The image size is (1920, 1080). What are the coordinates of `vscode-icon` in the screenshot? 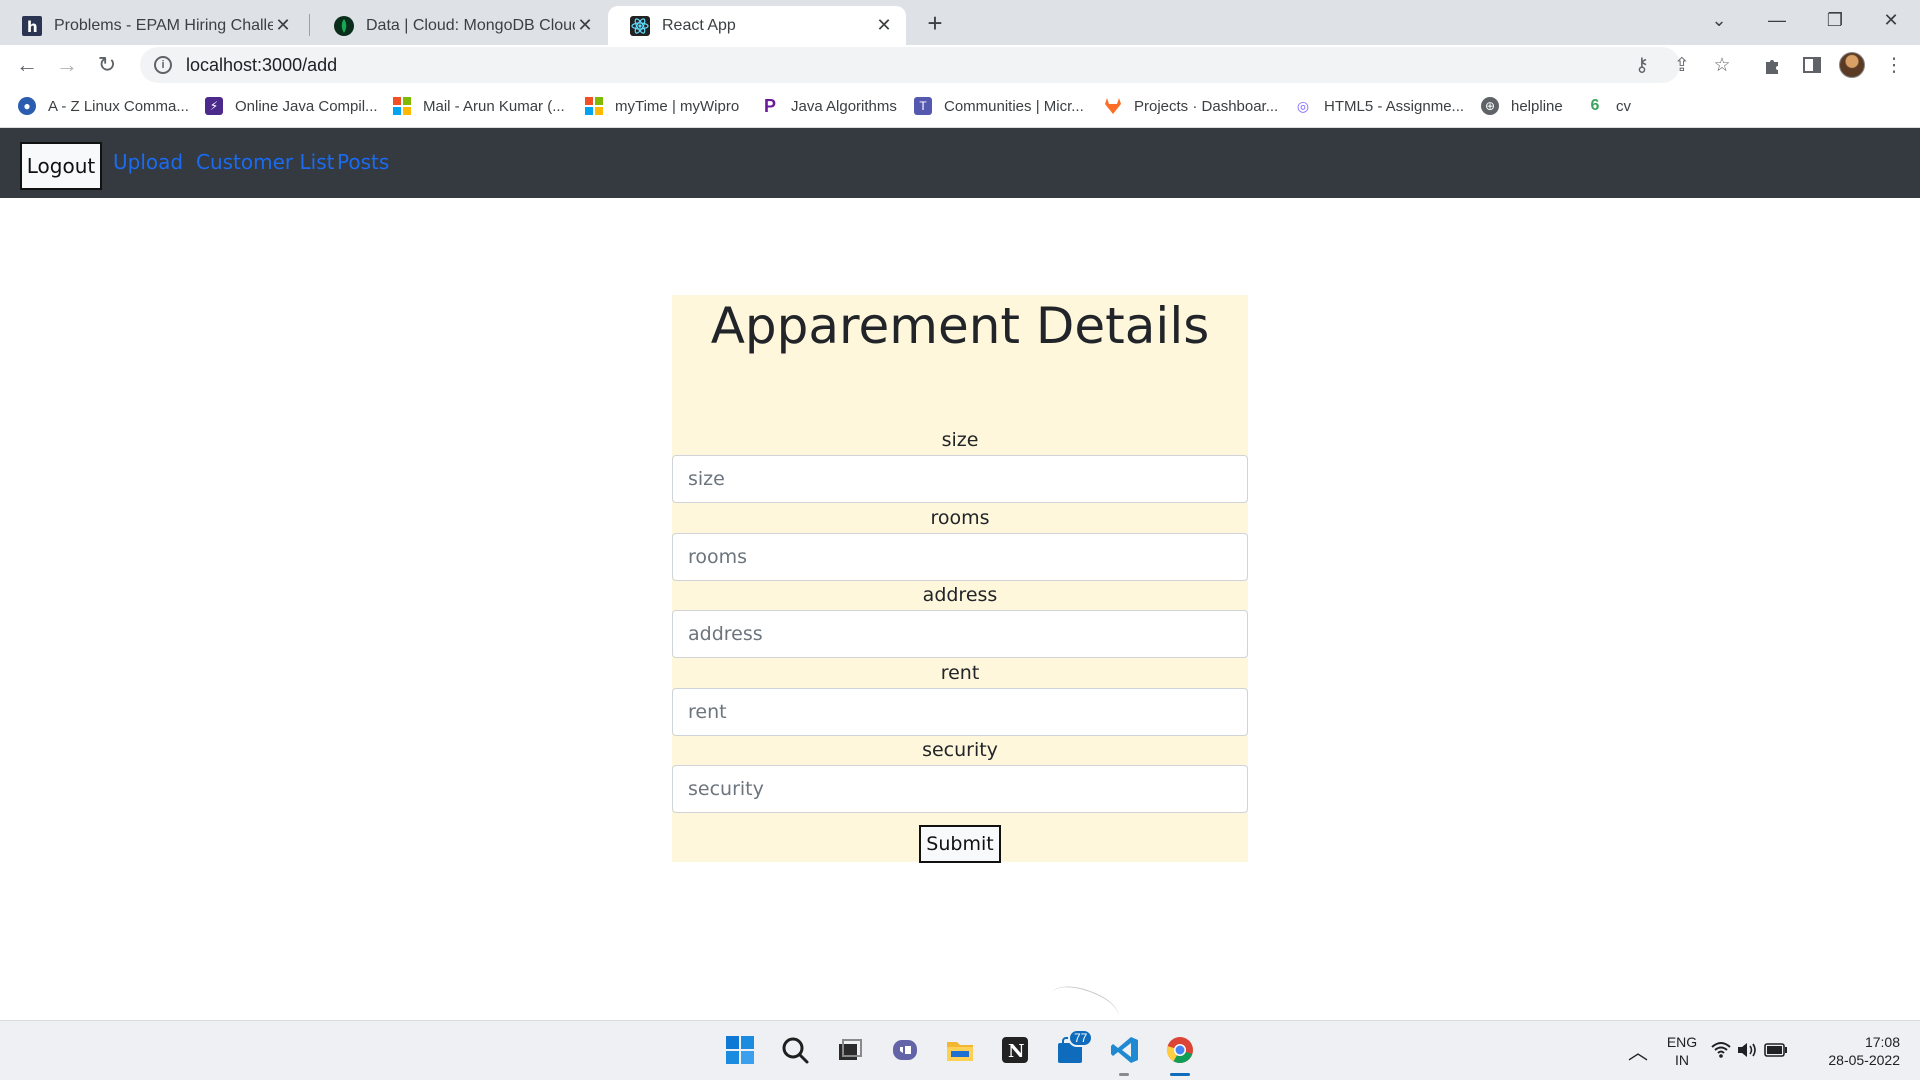 It's located at (1125, 1050).